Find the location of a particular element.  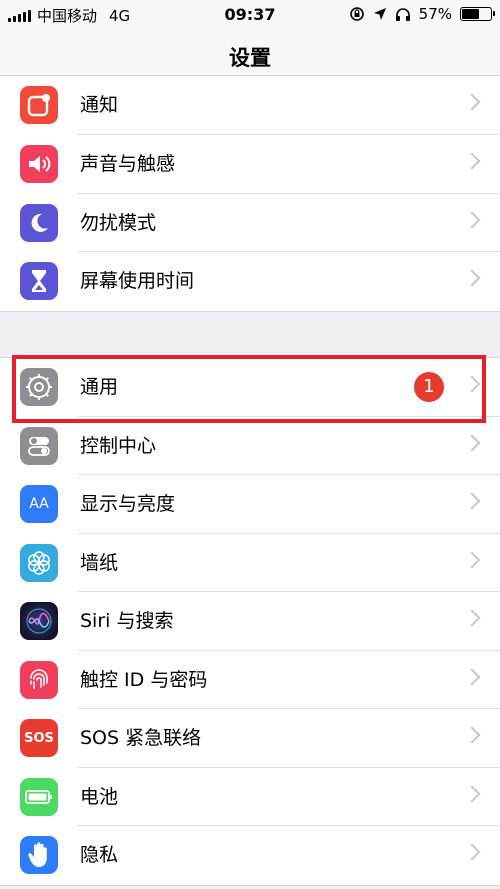

settings-row-label: 触控 ID 与密码 is located at coordinates (144, 679).